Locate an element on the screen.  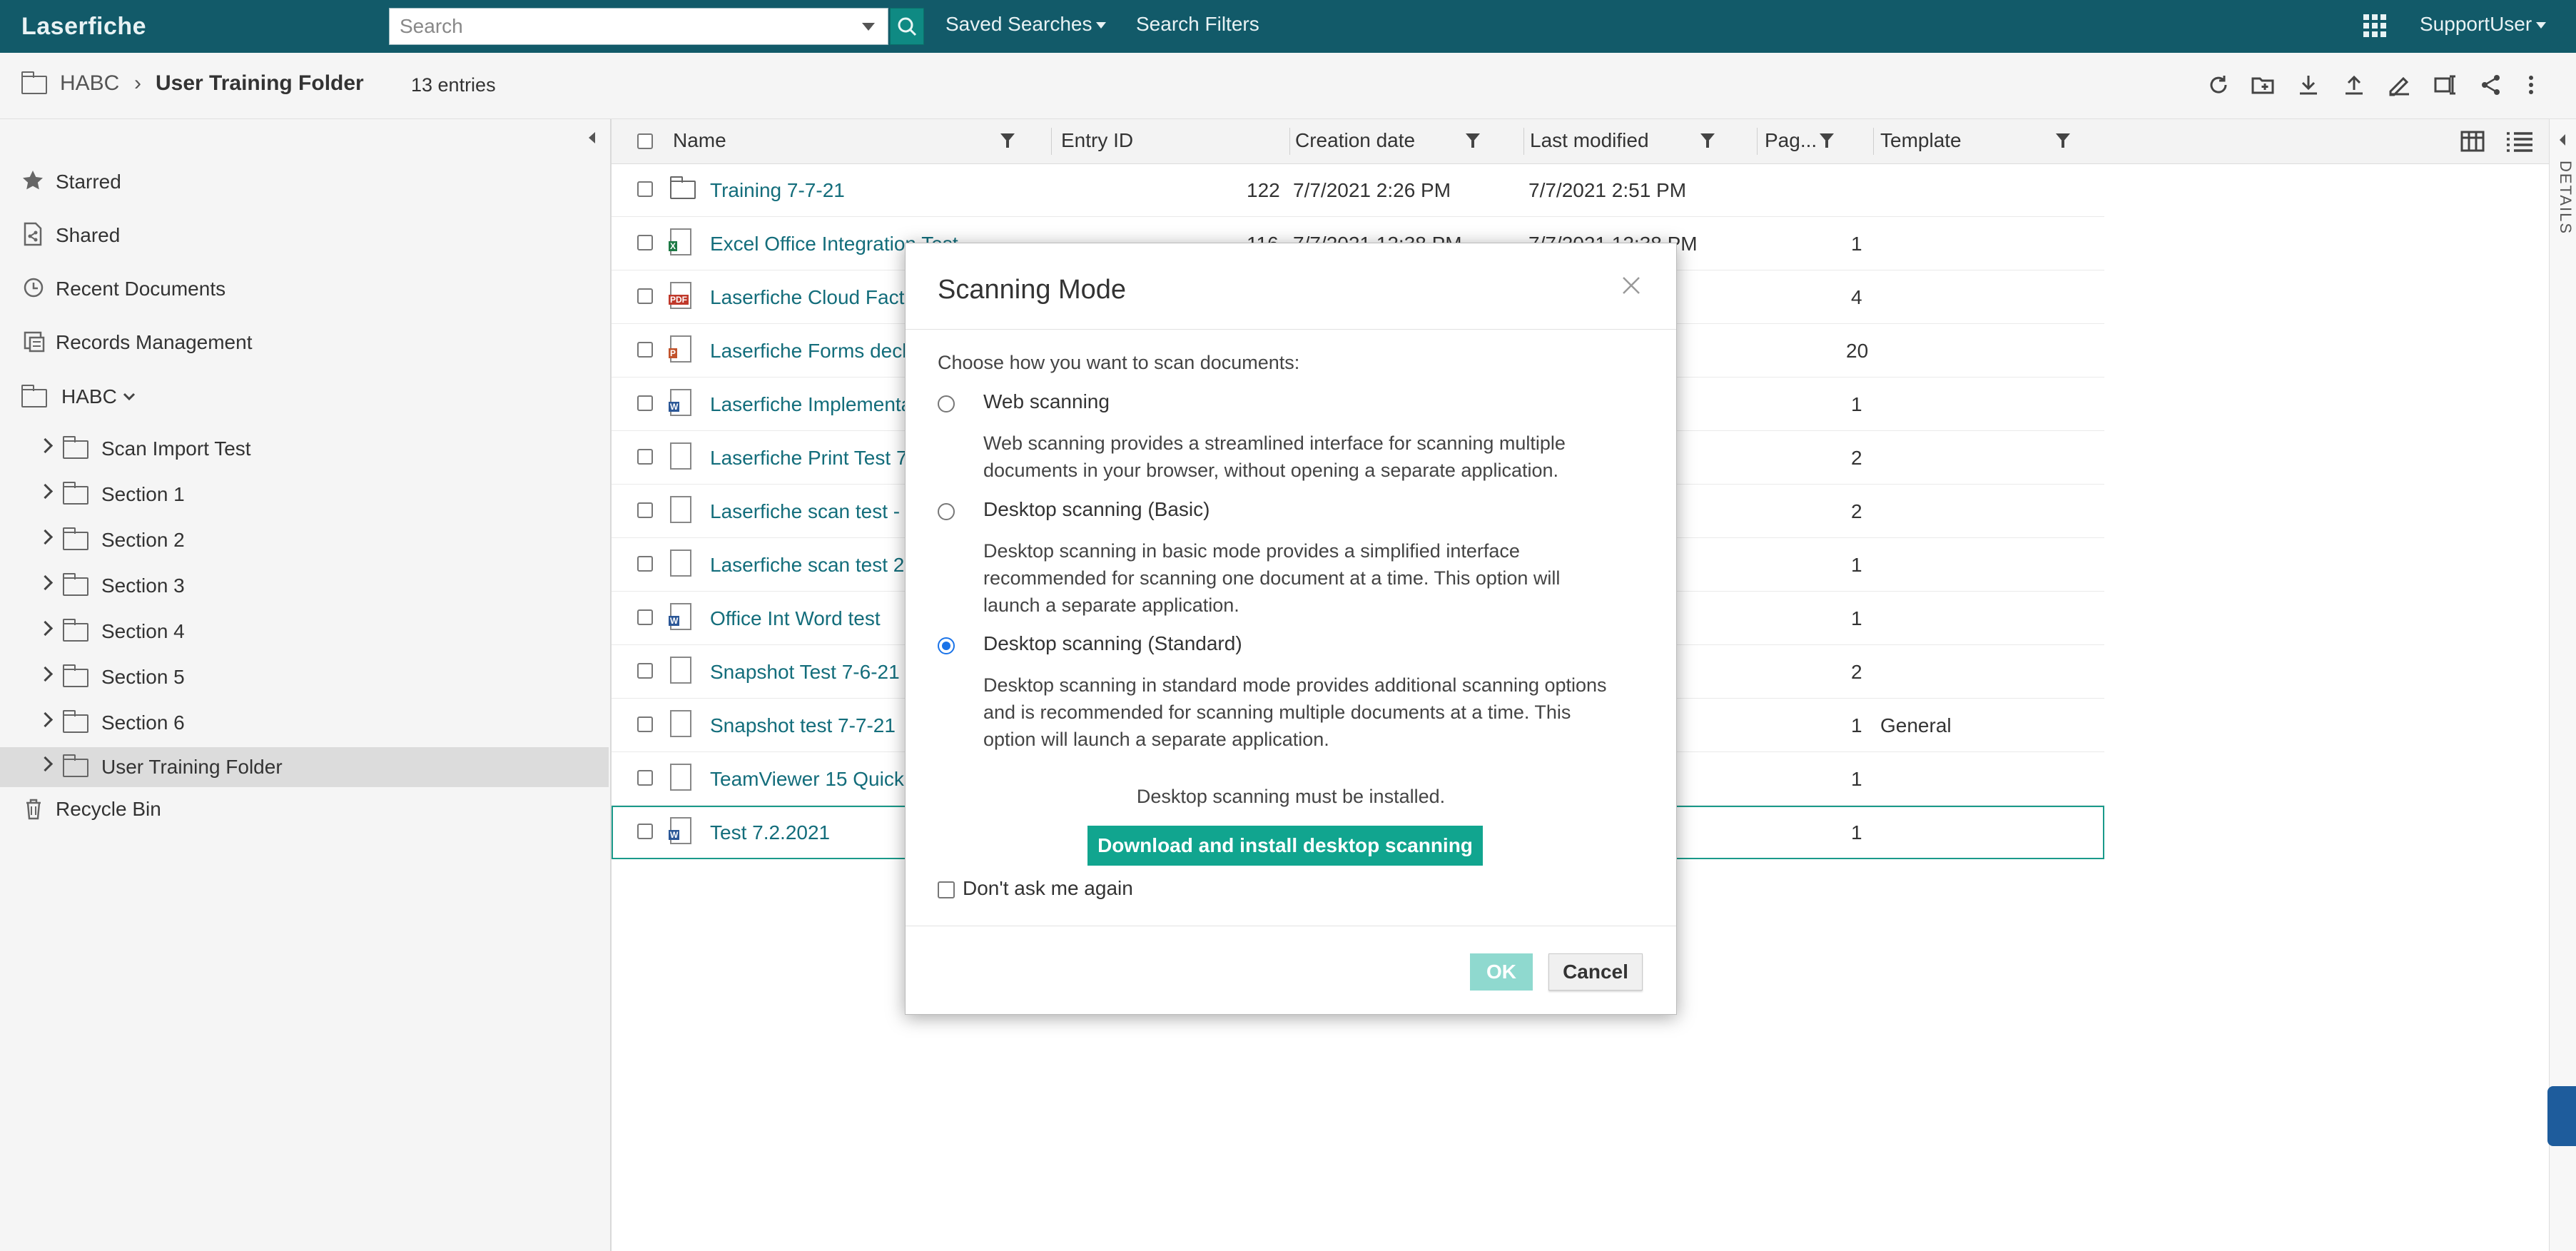
option-label: Desktop scanning (Basic) is located at coordinates (1096, 509).